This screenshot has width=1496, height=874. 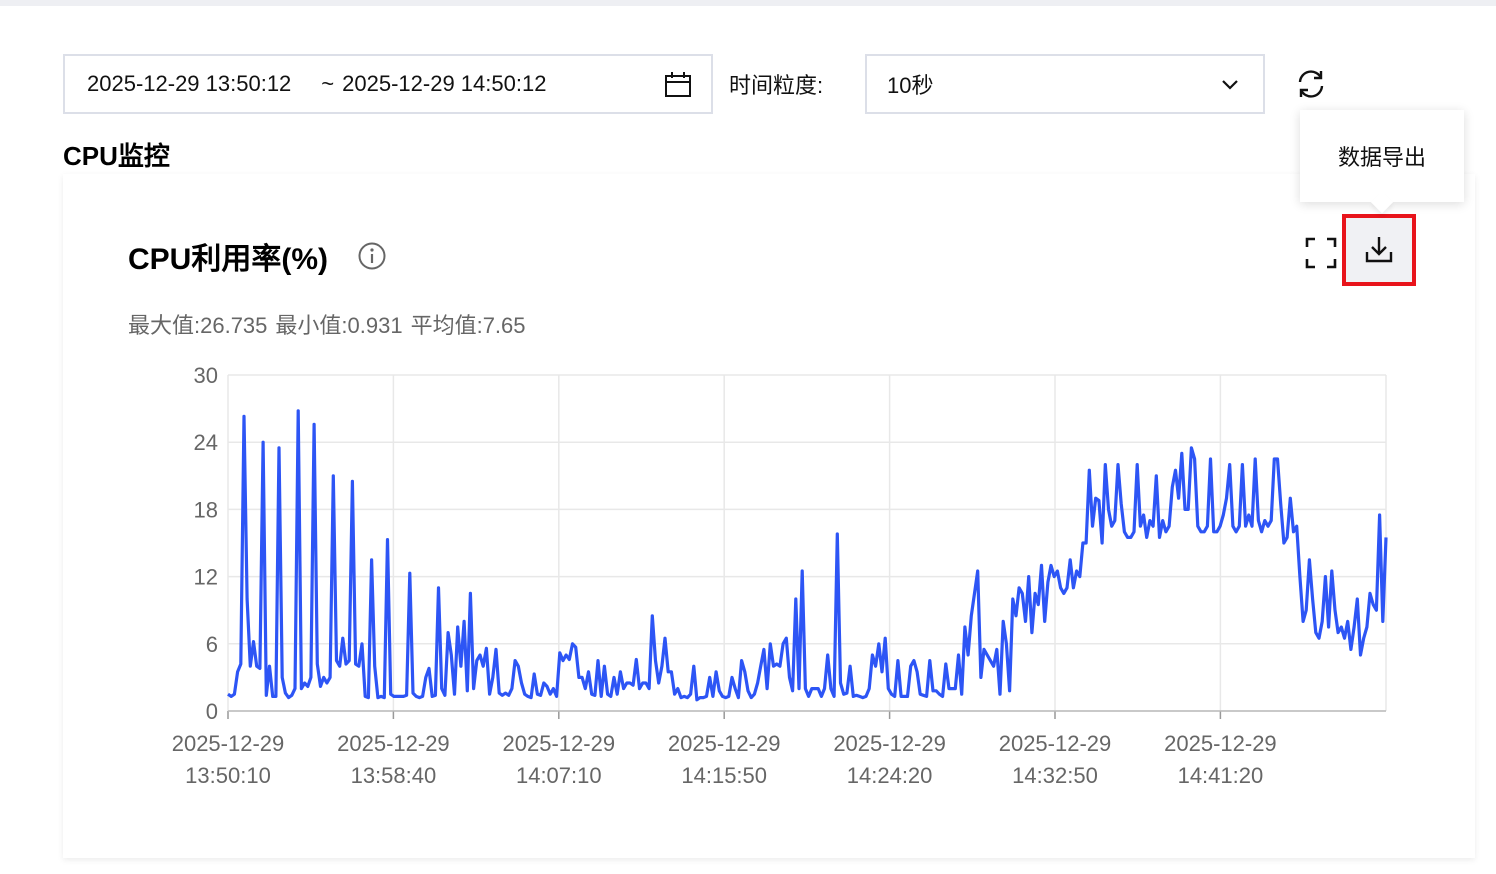 I want to click on download-icon, so click(x=1379, y=250).